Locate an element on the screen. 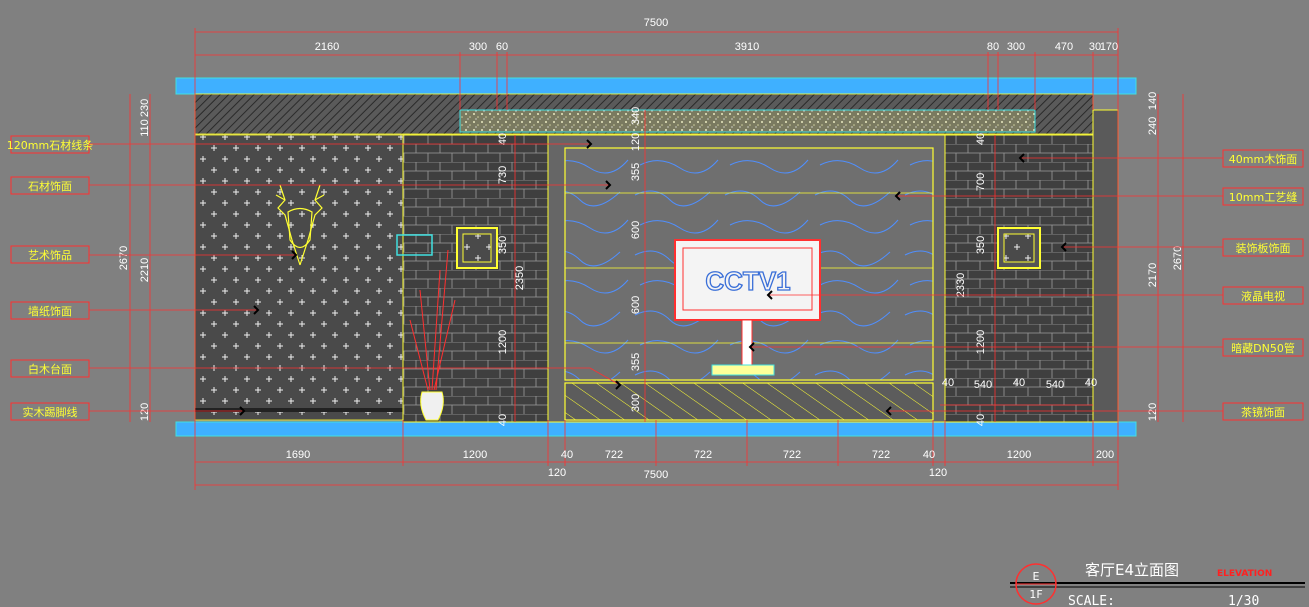  section-marker-bottom: 1F is located at coordinates (1035, 594).